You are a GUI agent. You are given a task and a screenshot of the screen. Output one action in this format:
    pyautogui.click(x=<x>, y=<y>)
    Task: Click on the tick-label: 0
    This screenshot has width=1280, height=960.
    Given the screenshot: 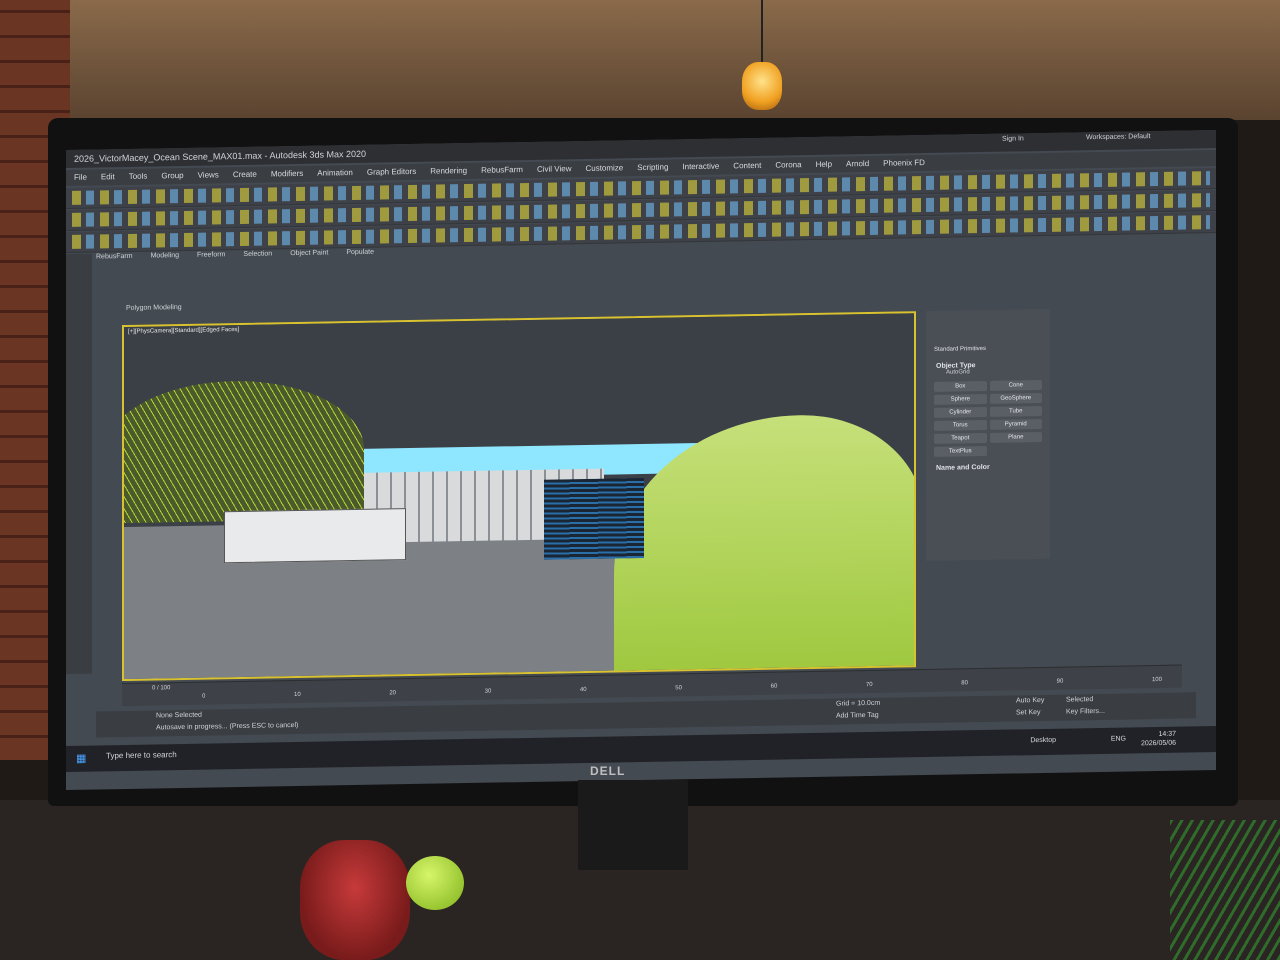 What is the action you would take?
    pyautogui.click(x=204, y=696)
    